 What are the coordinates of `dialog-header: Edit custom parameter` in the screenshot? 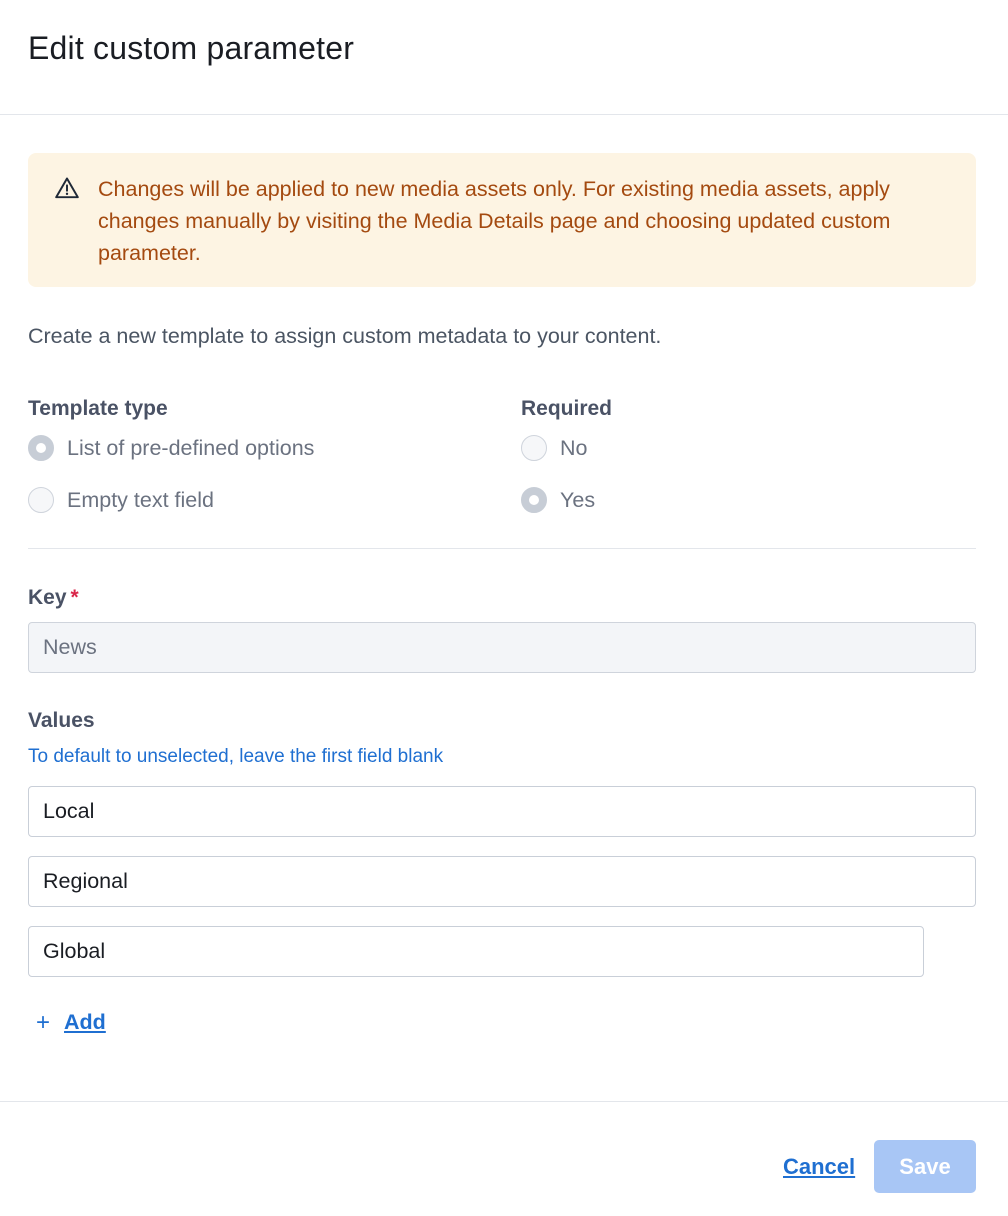 It's located at (504, 57).